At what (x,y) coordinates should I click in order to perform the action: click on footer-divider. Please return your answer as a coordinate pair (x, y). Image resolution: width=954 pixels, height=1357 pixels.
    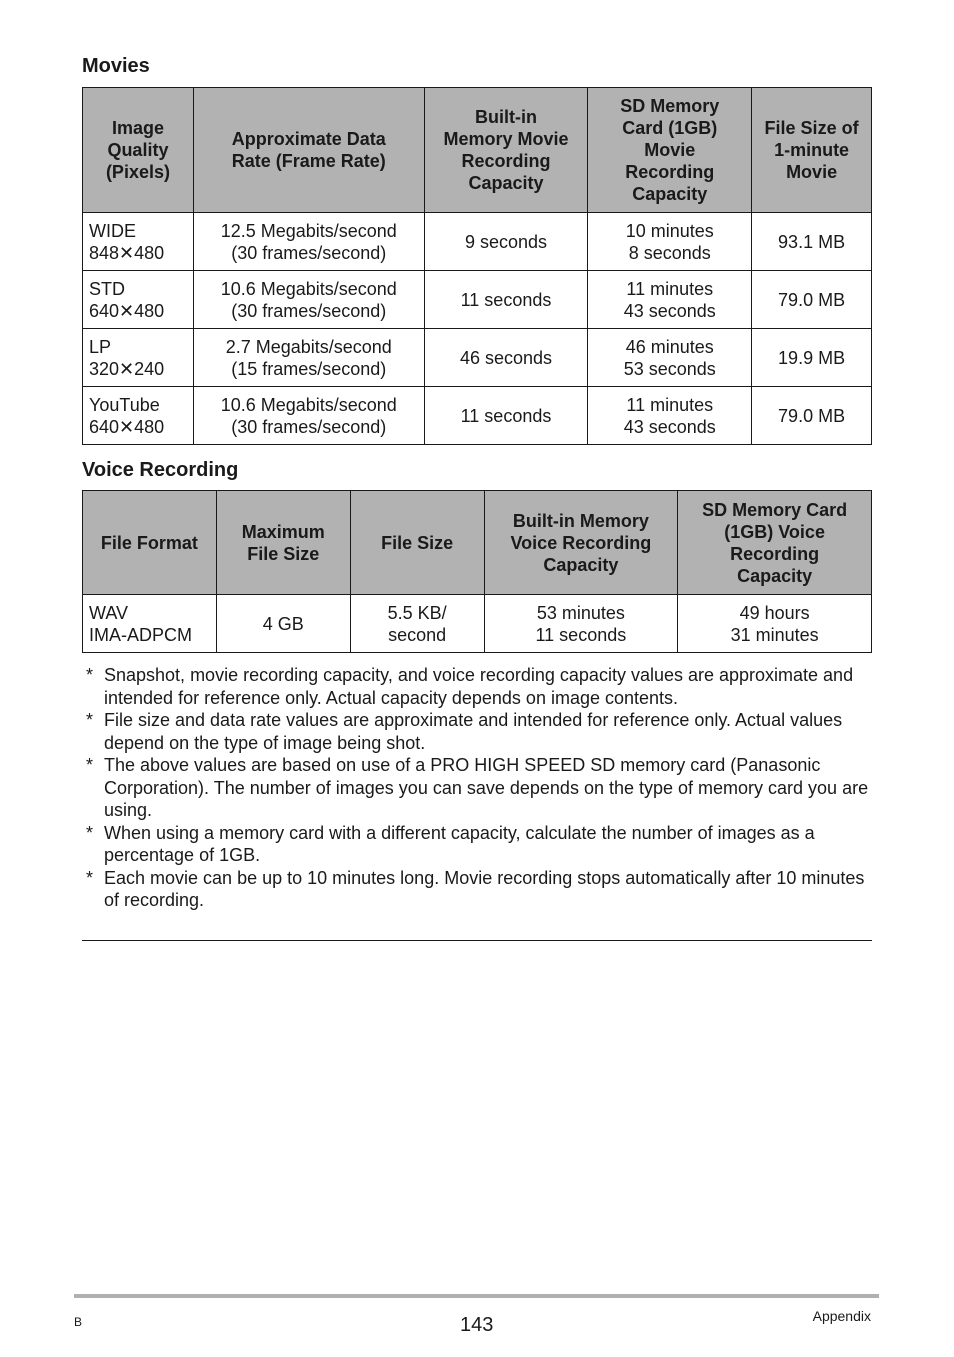
    Looking at the image, I should click on (476, 1296).